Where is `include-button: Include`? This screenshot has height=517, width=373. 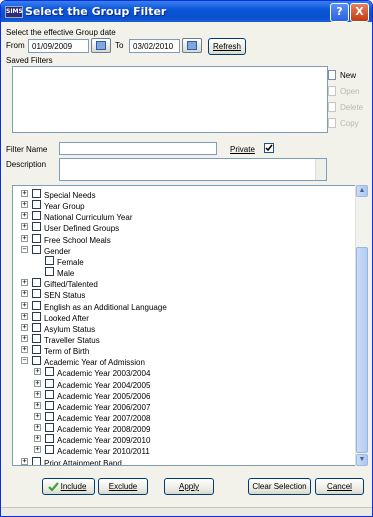 include-button: Include is located at coordinates (68, 486).